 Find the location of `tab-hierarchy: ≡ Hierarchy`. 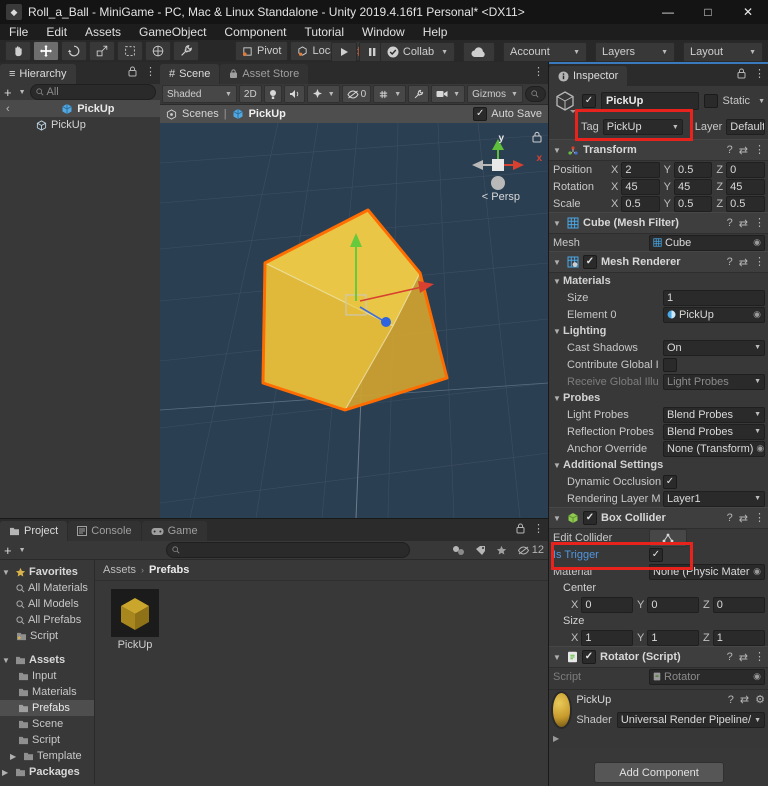

tab-hierarchy: ≡ Hierarchy is located at coordinates (38, 74).